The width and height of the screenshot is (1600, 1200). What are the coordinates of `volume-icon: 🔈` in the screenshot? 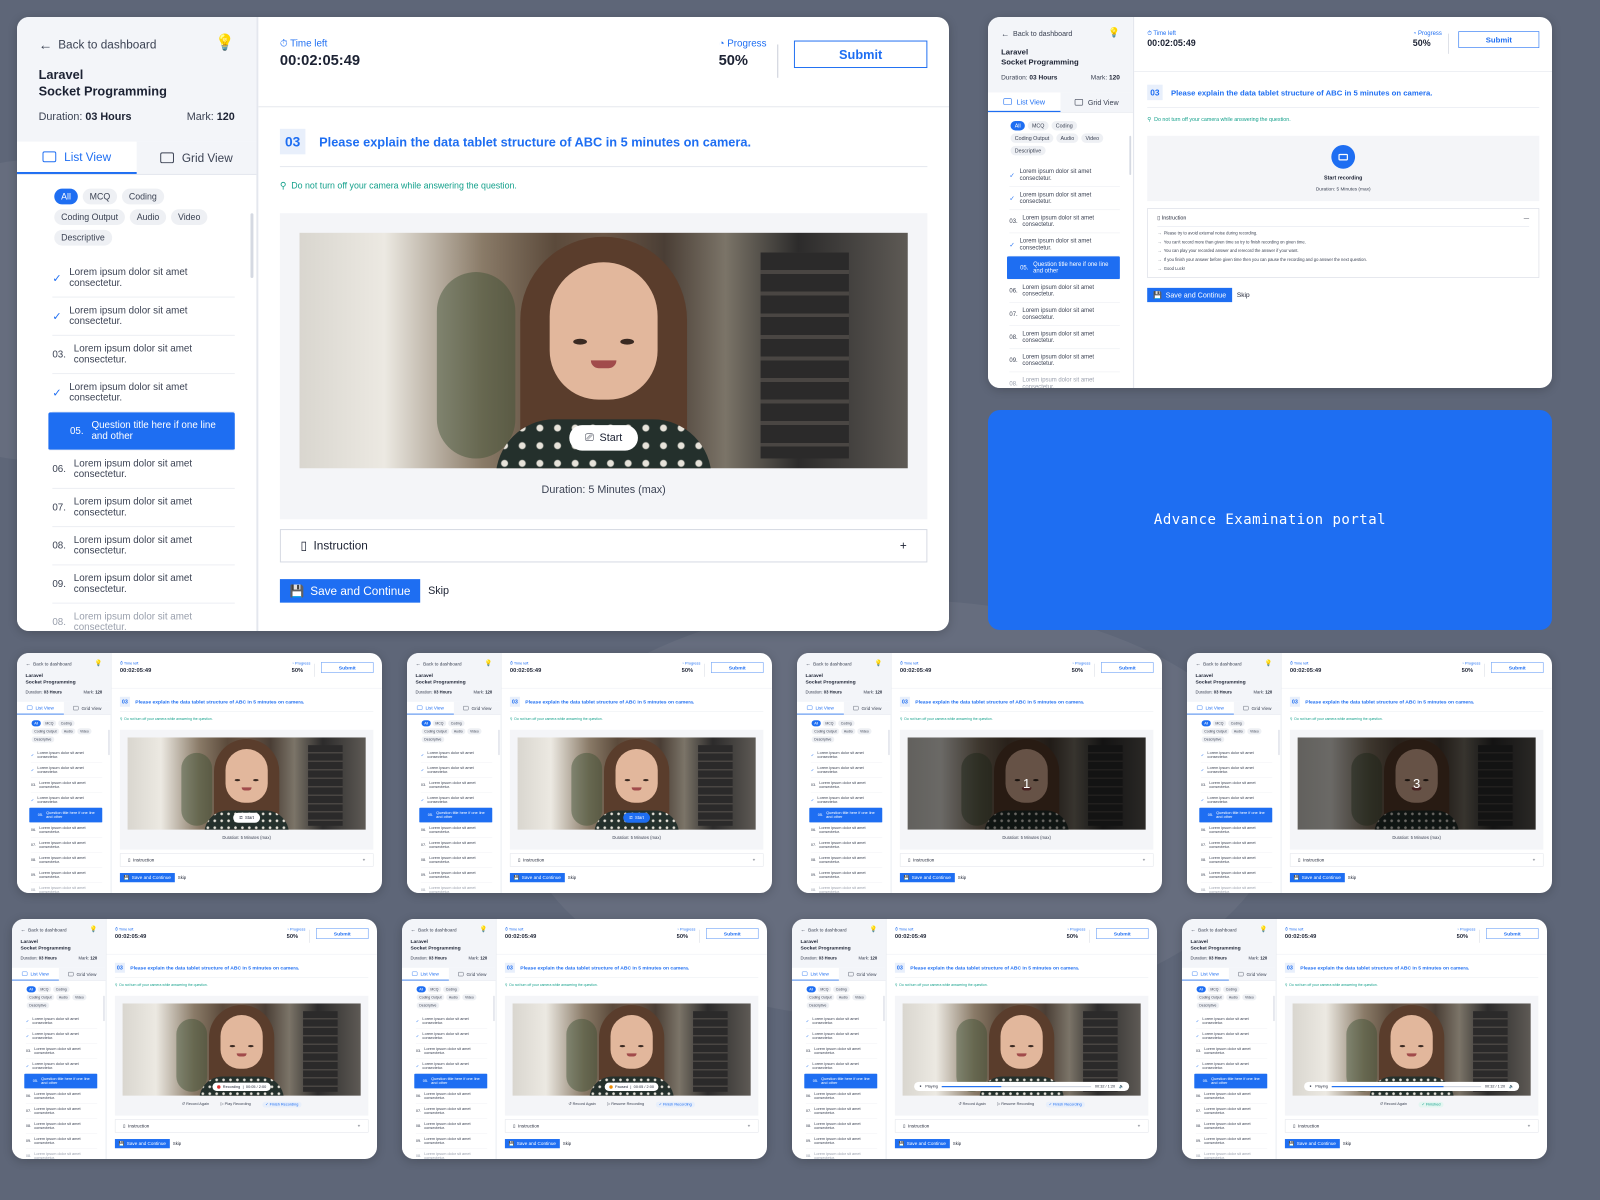 It's located at (1121, 1086).